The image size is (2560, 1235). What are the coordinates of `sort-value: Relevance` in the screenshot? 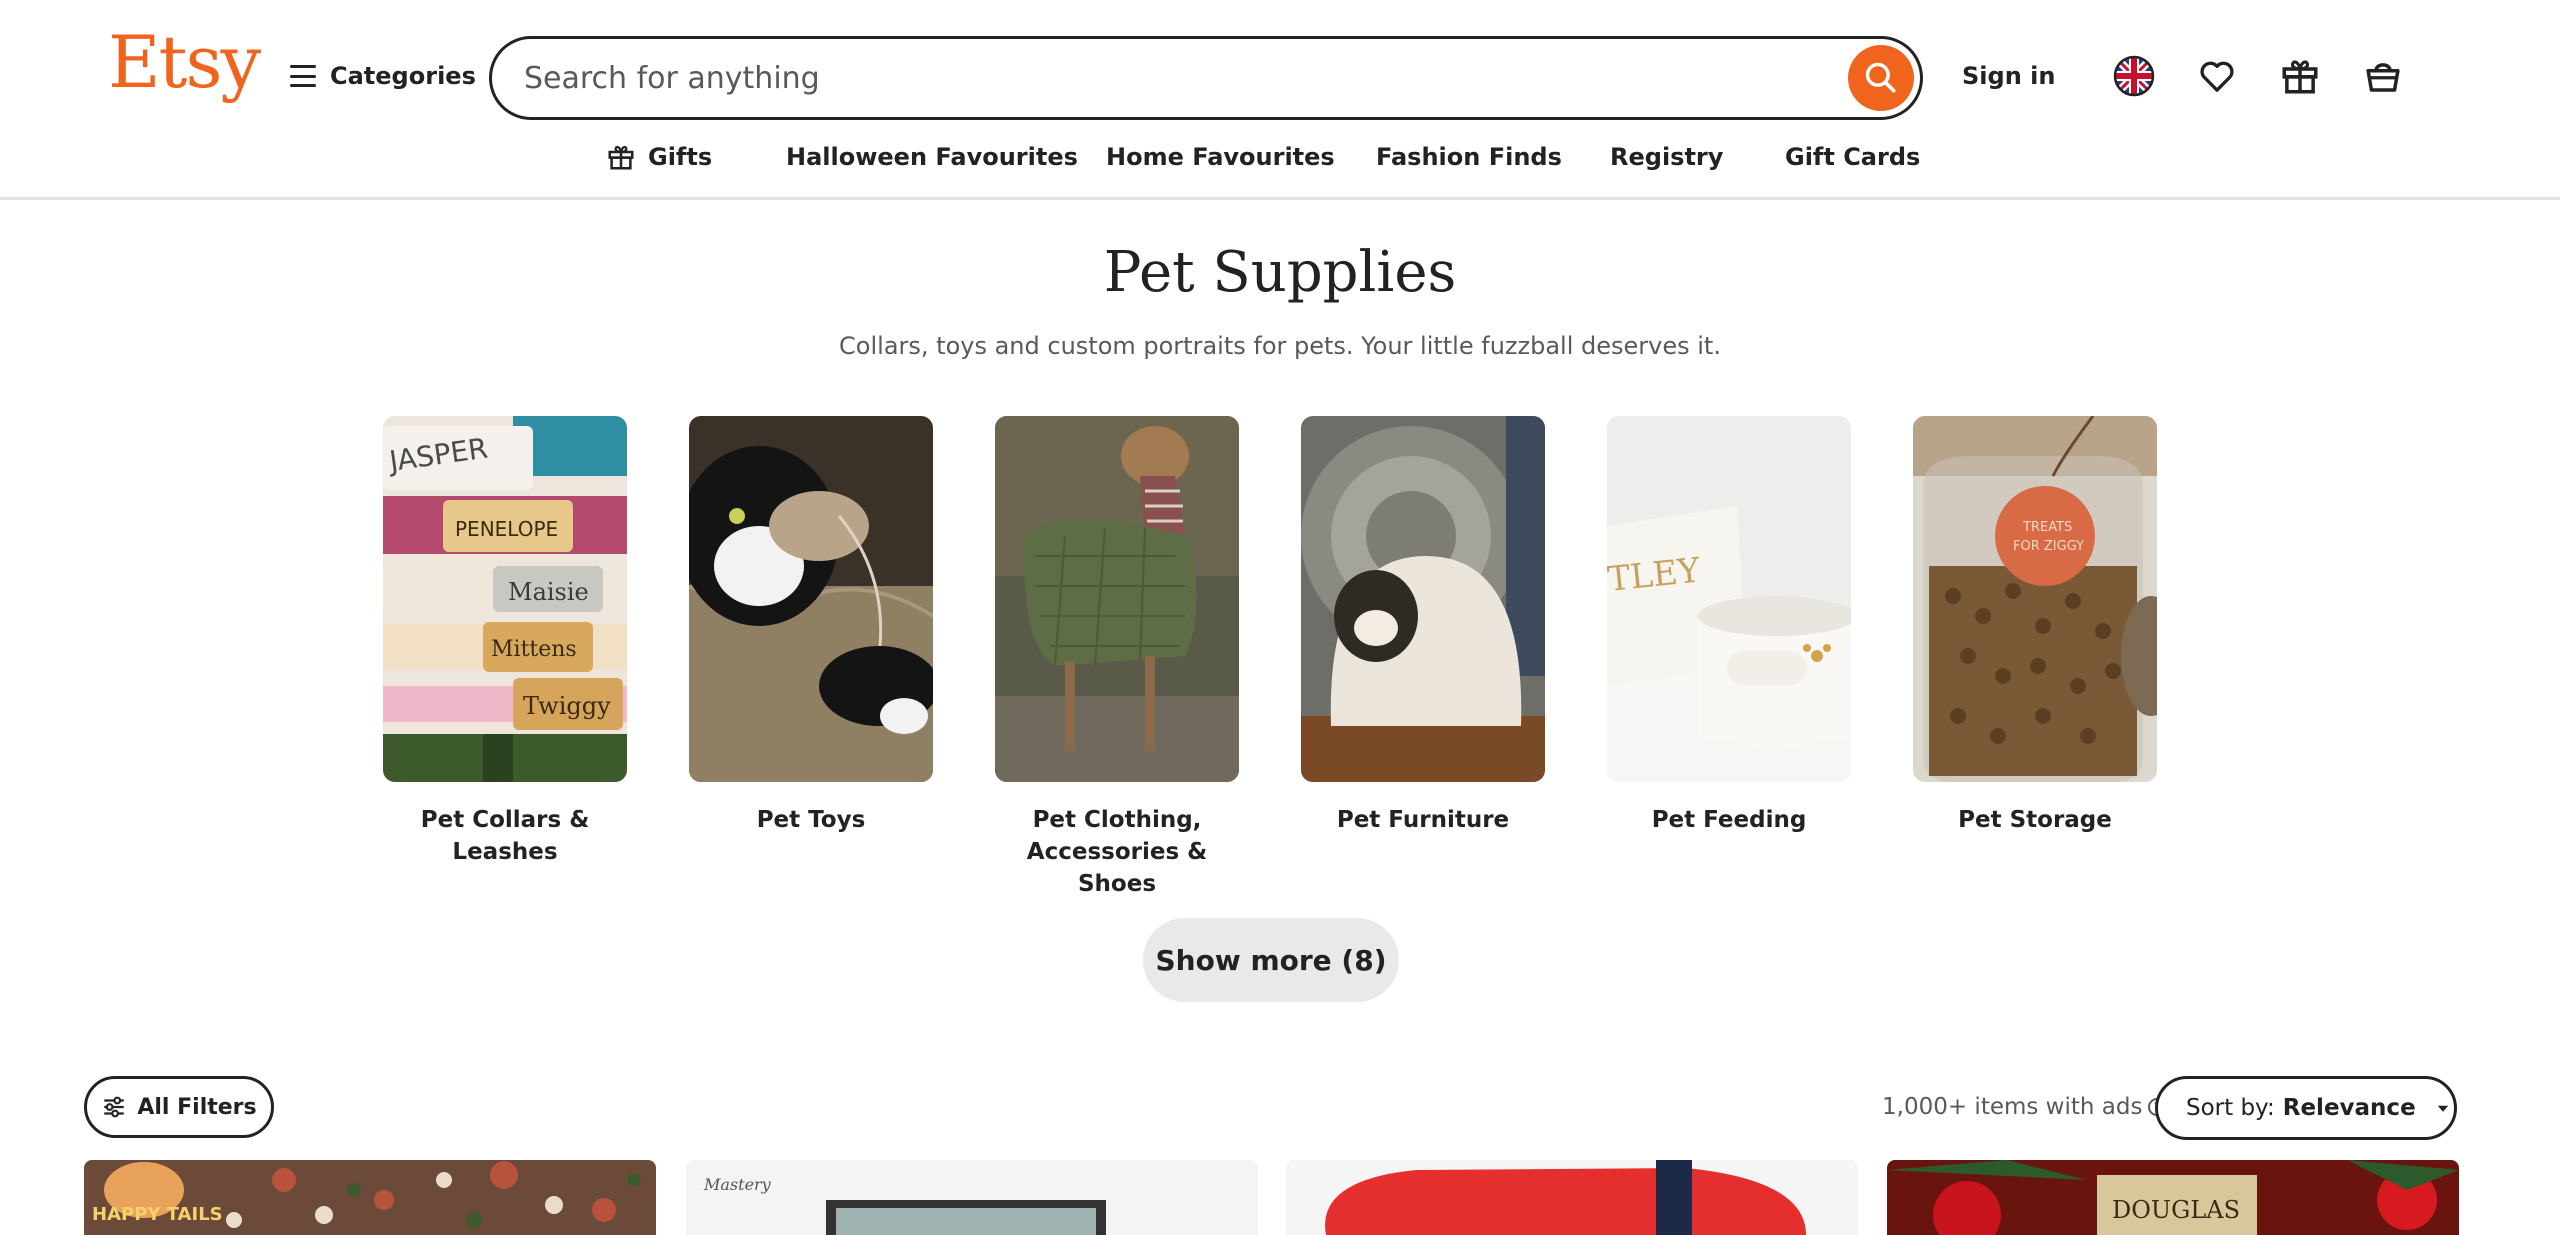 It's located at (2349, 1108).